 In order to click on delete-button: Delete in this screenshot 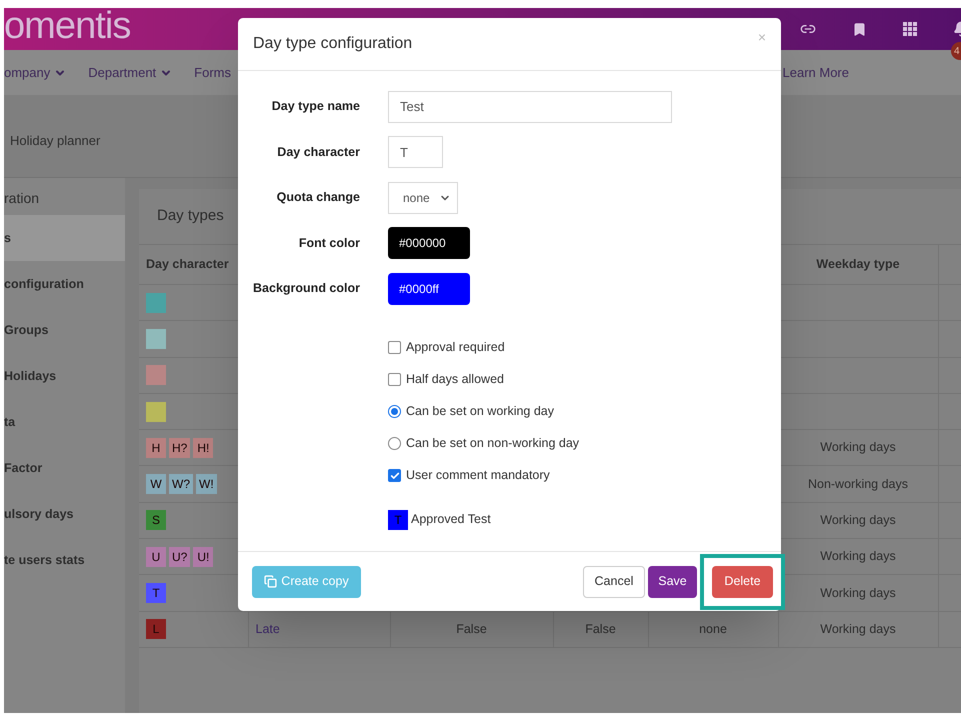, I will do `click(742, 582)`.